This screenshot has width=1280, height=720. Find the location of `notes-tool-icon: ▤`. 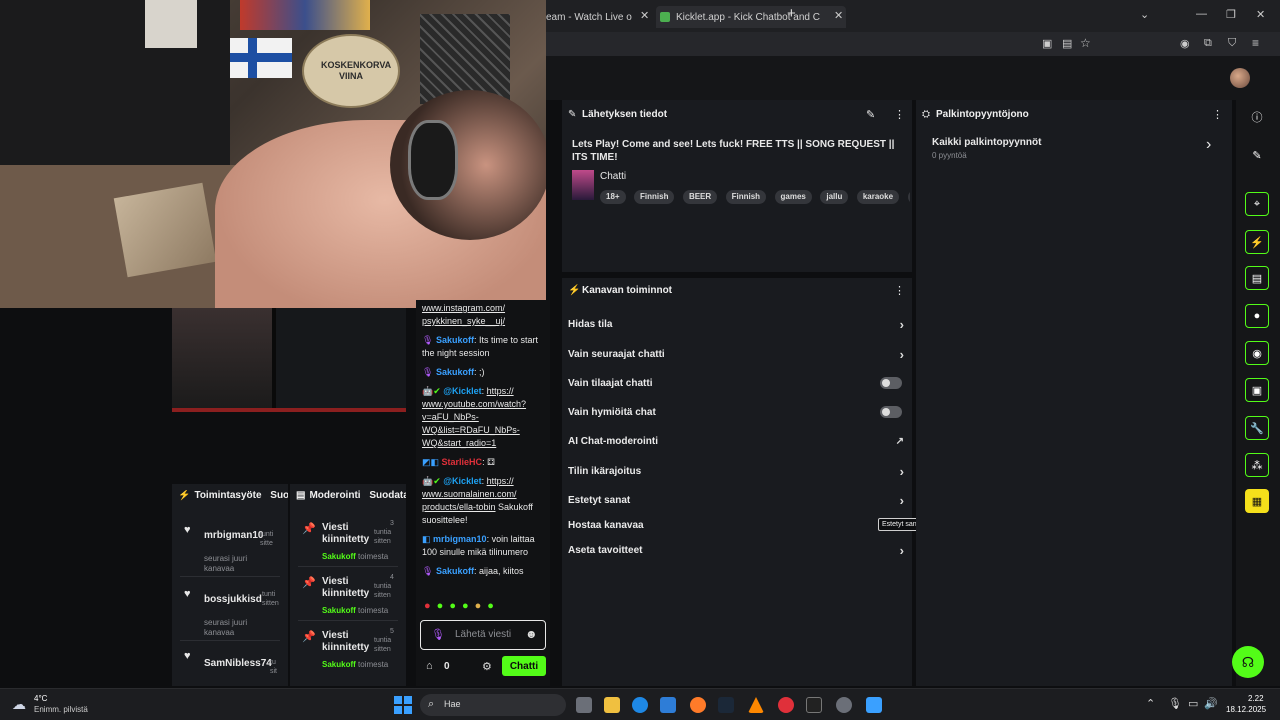

notes-tool-icon: ▤ is located at coordinates (1257, 278).